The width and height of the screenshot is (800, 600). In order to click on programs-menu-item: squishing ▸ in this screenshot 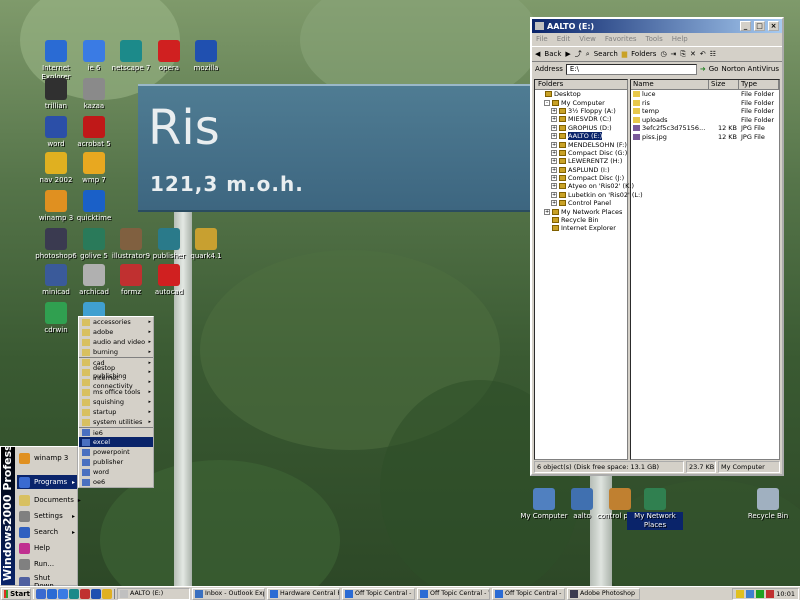, I will do `click(116, 402)`.